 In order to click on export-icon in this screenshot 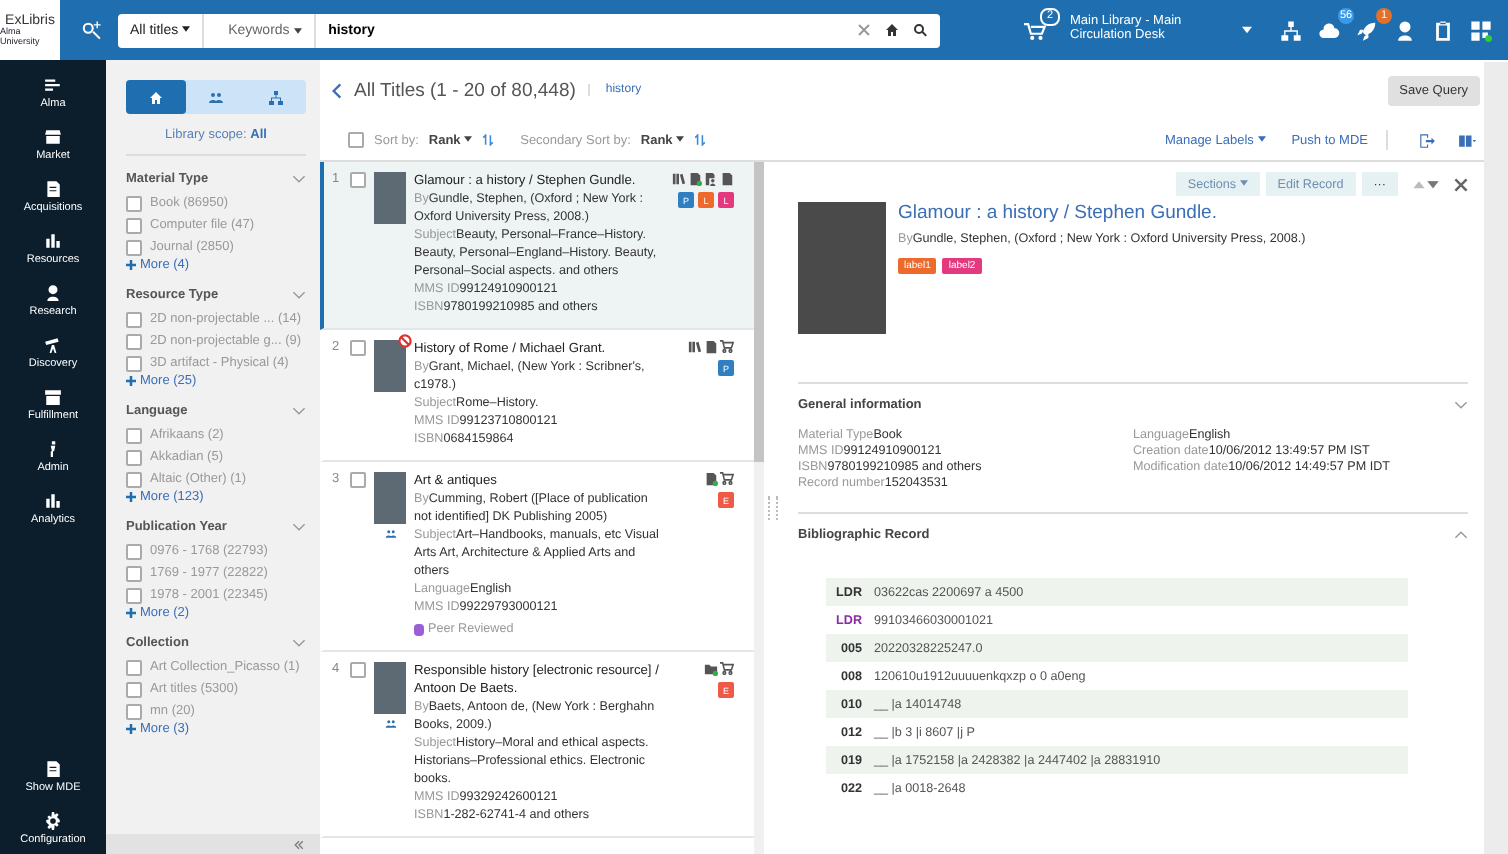, I will do `click(1427, 140)`.